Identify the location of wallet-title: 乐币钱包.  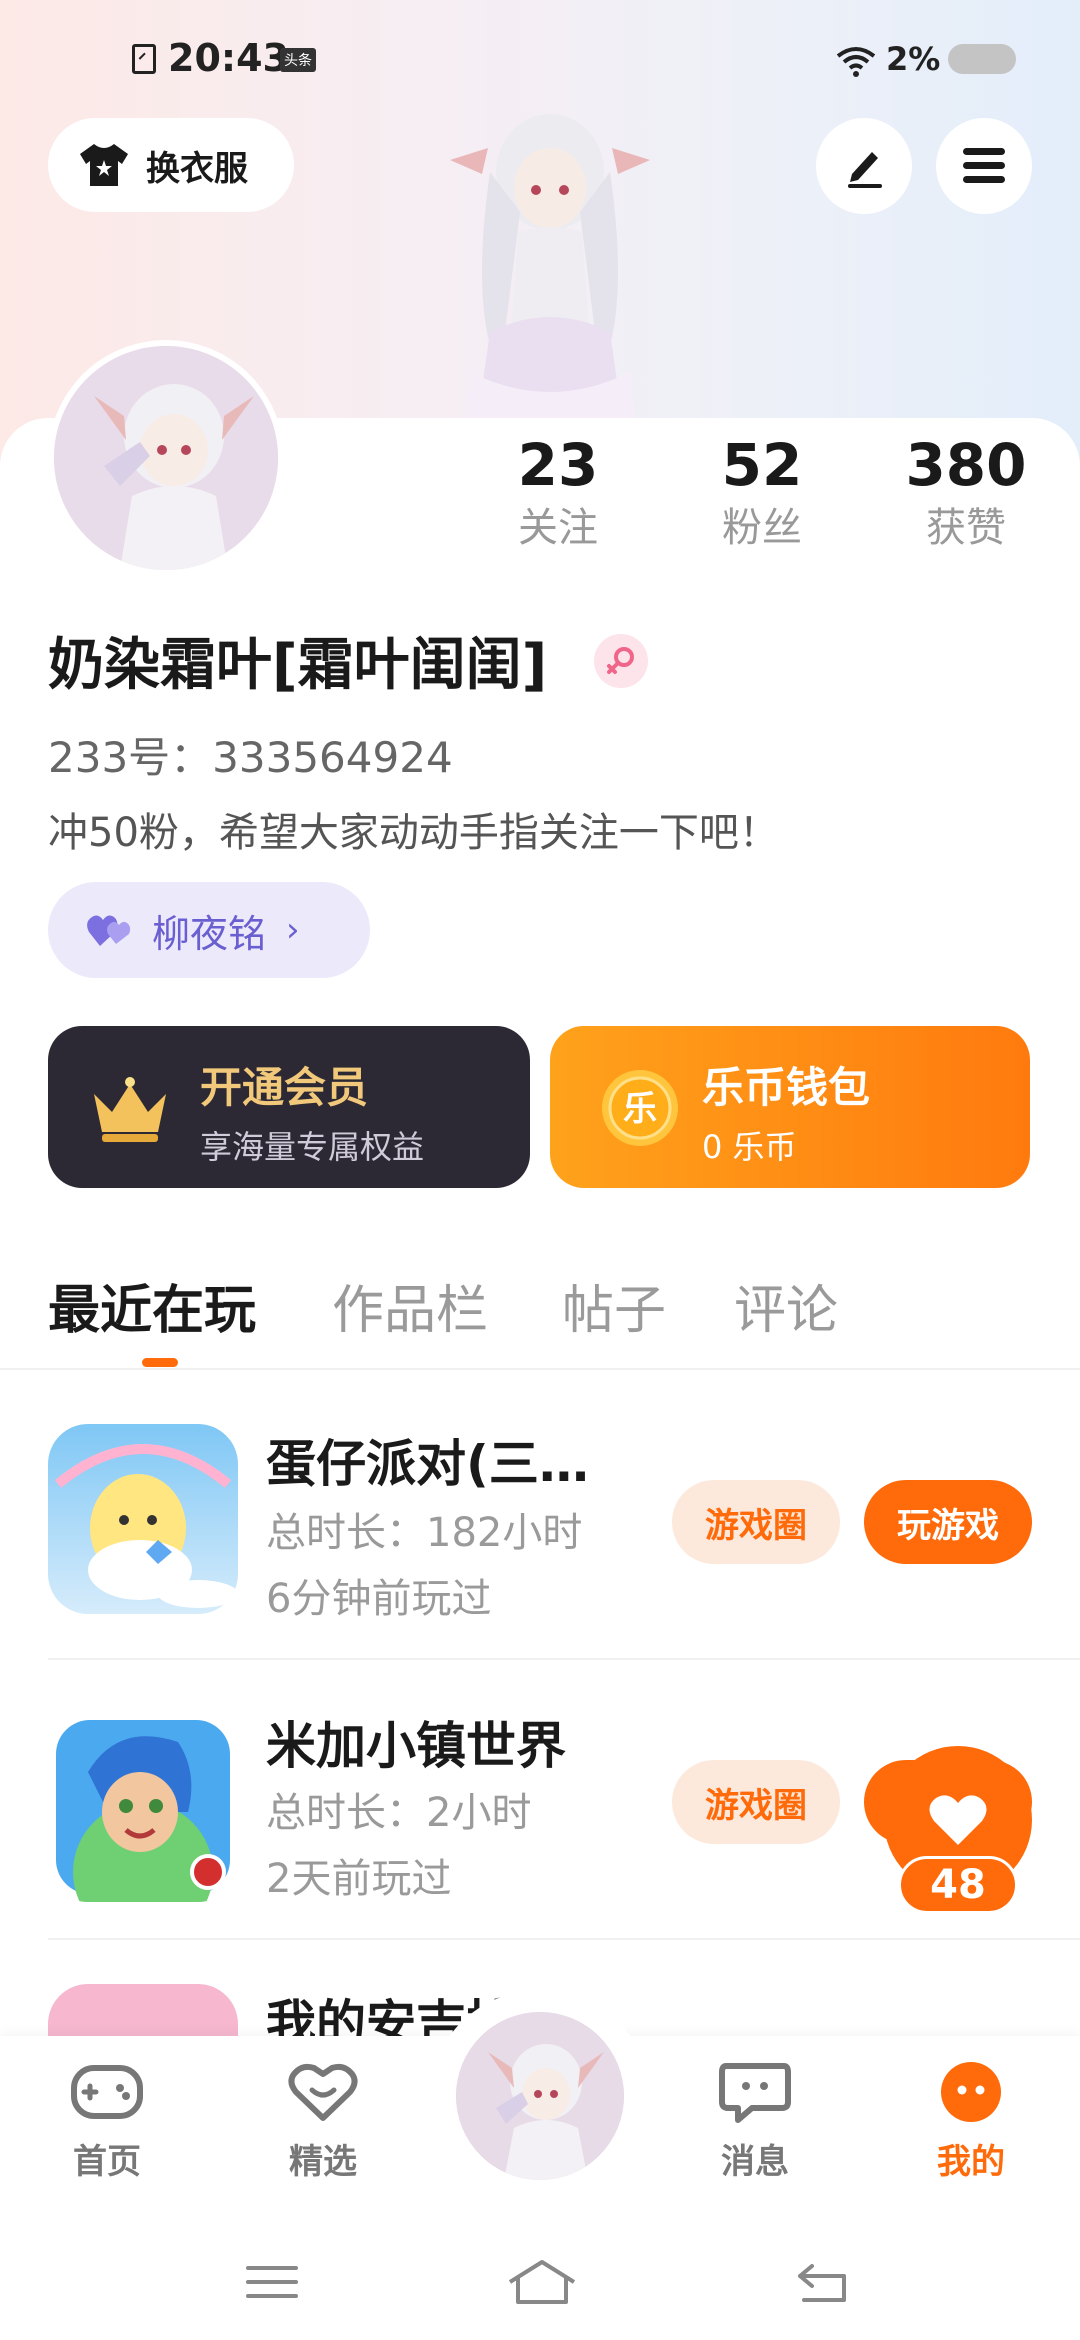
(786, 1087).